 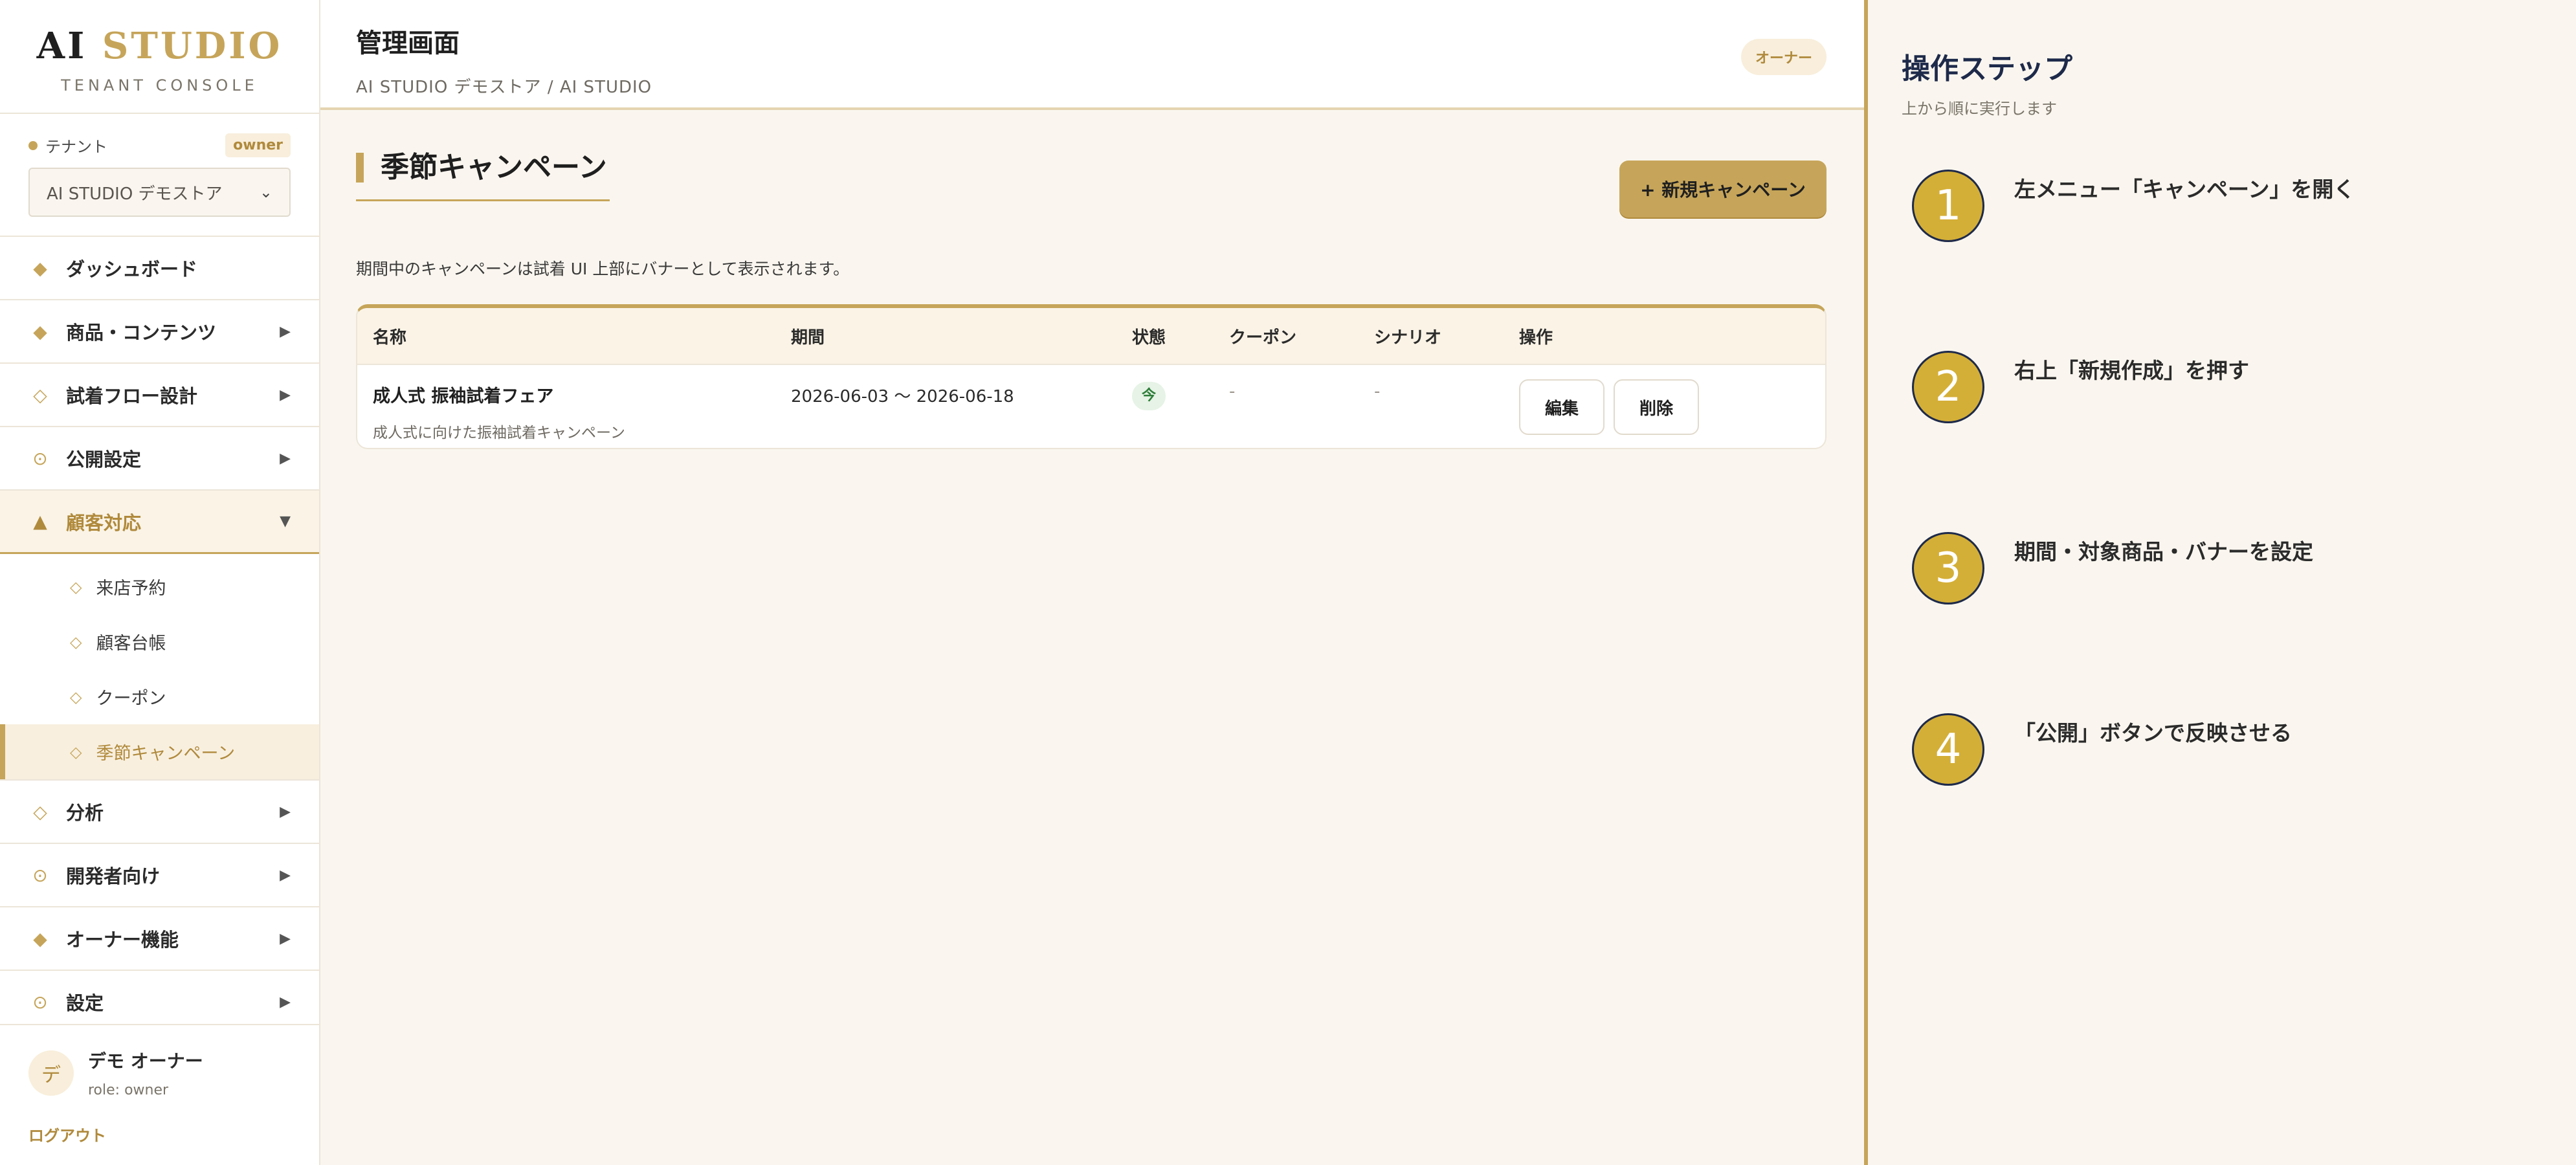 What do you see at coordinates (2133, 206) in the screenshot?
I see `step-1: 1 左メニュー「キャンペーン」を開く` at bounding box center [2133, 206].